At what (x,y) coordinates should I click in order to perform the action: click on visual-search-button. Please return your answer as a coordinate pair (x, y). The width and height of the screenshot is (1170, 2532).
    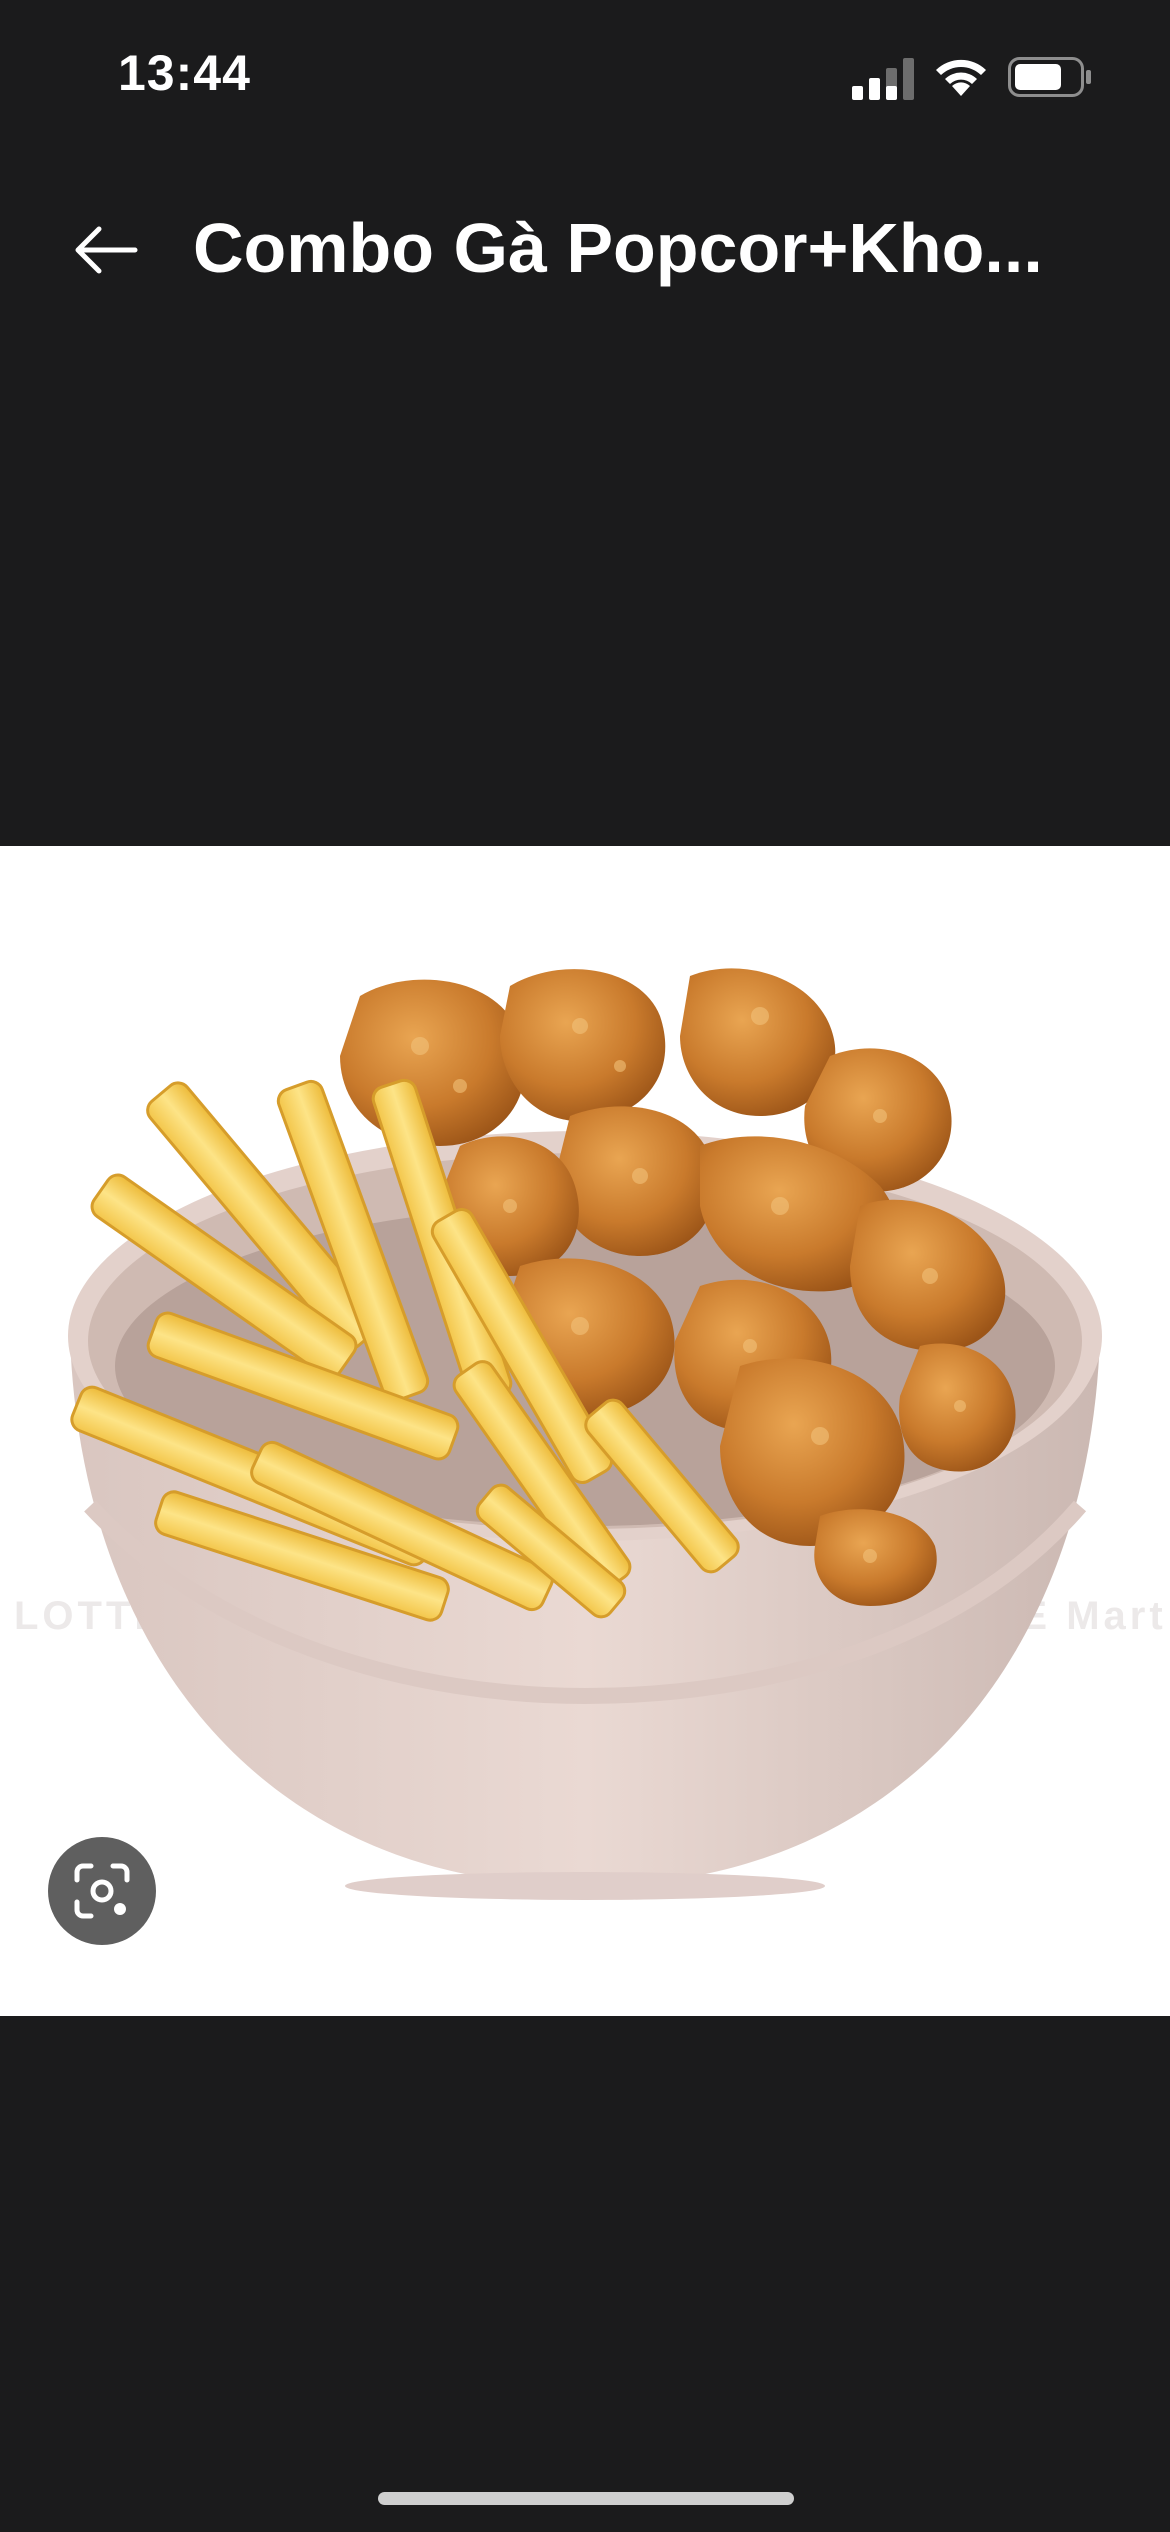
    Looking at the image, I should click on (102, 1891).